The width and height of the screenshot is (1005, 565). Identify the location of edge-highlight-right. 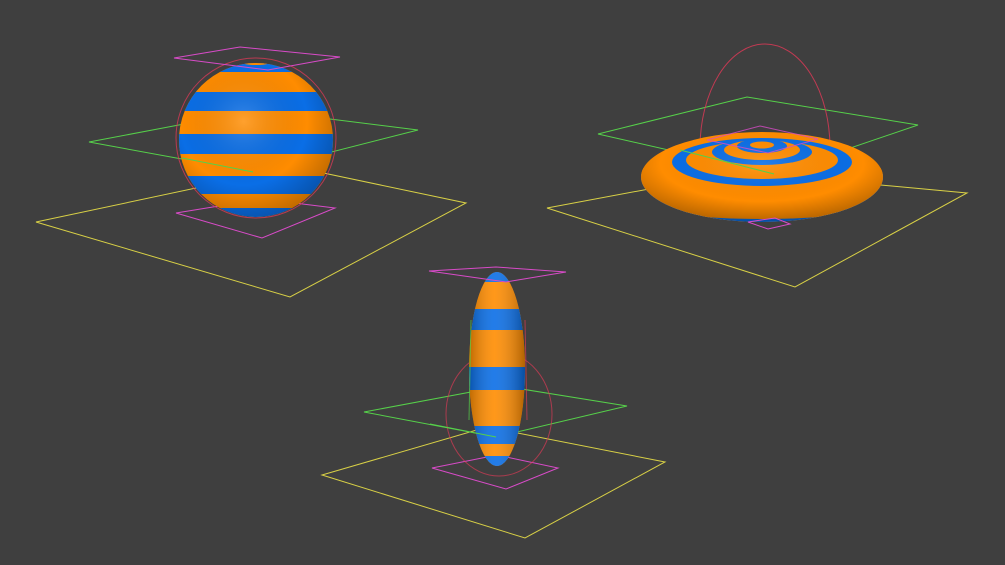
(526, 370).